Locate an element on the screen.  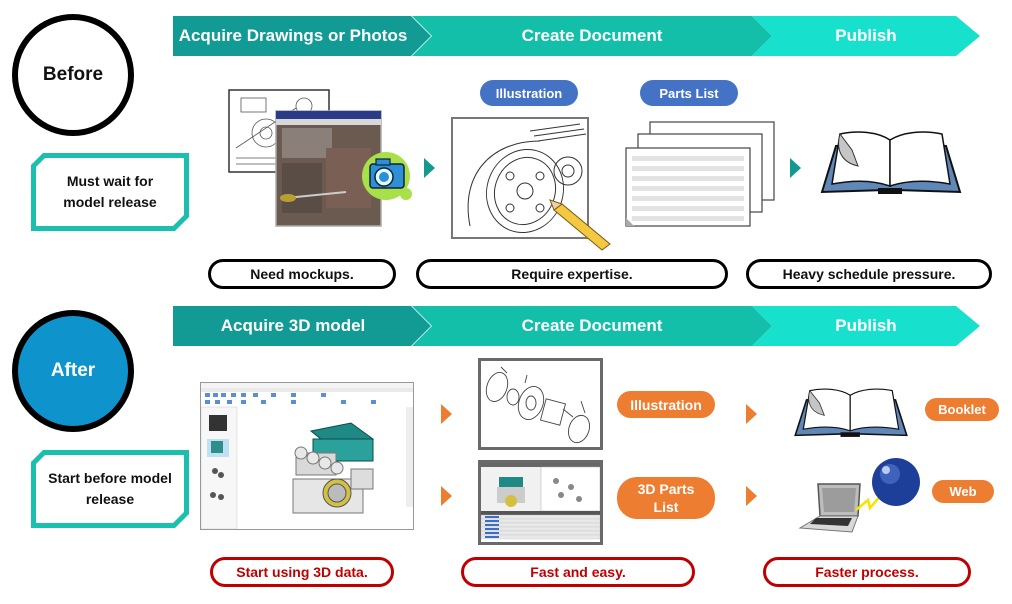
after-tag-booklet: Booklet is located at coordinates (962, 409).